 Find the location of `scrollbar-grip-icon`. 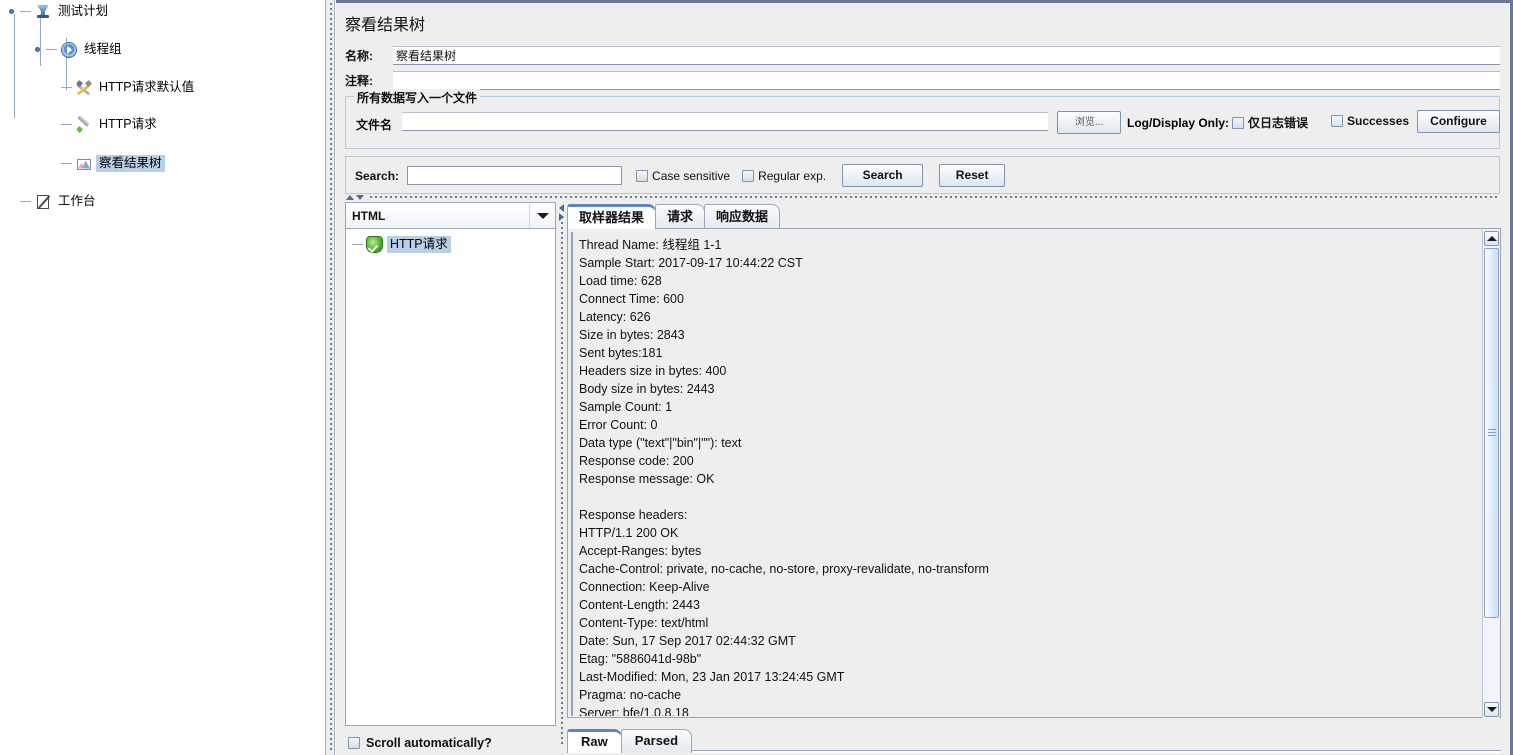

scrollbar-grip-icon is located at coordinates (1492, 432).